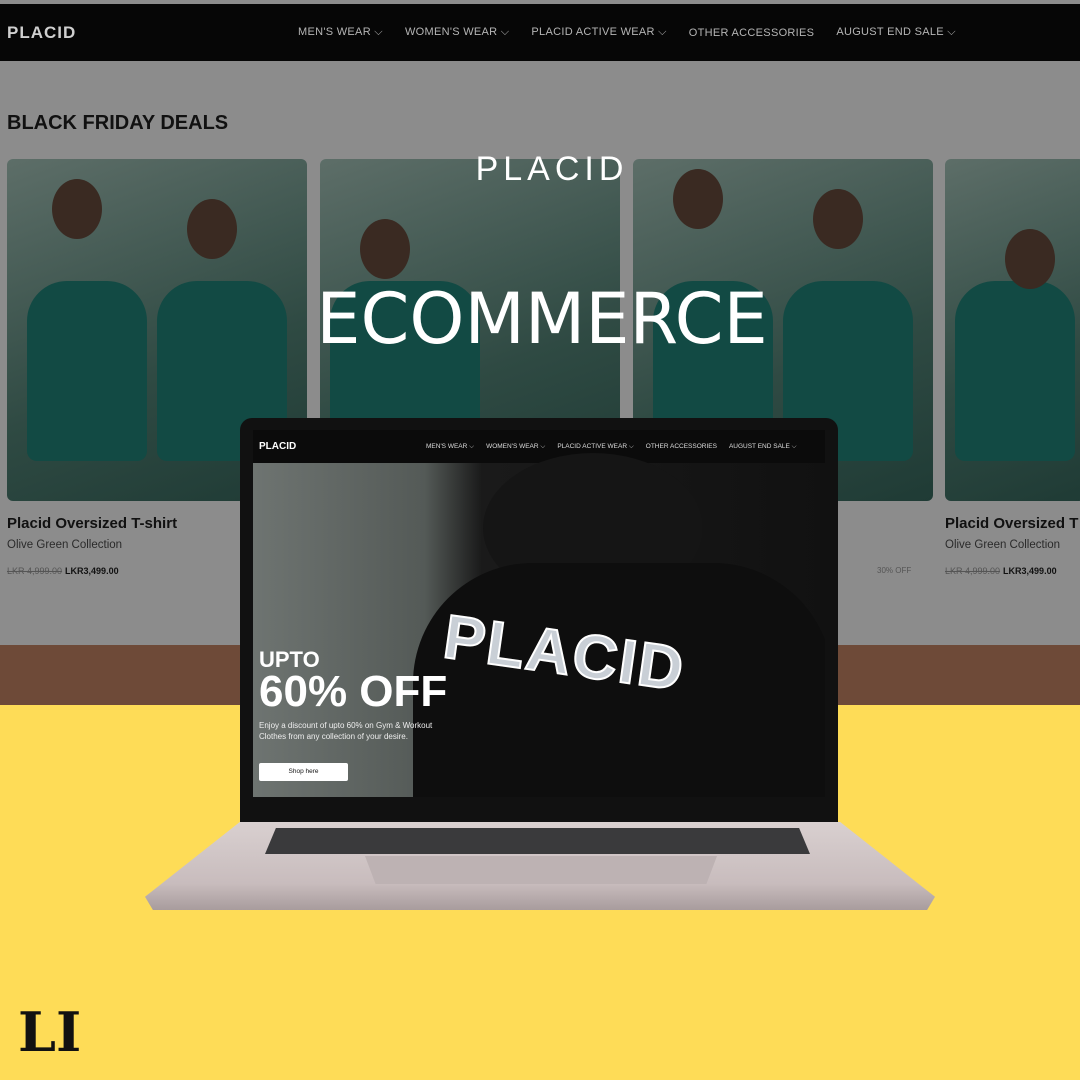 This screenshot has width=1080, height=1080. What do you see at coordinates (1011, 523) in the screenshot?
I see `product-title: Placid Oversized T` at bounding box center [1011, 523].